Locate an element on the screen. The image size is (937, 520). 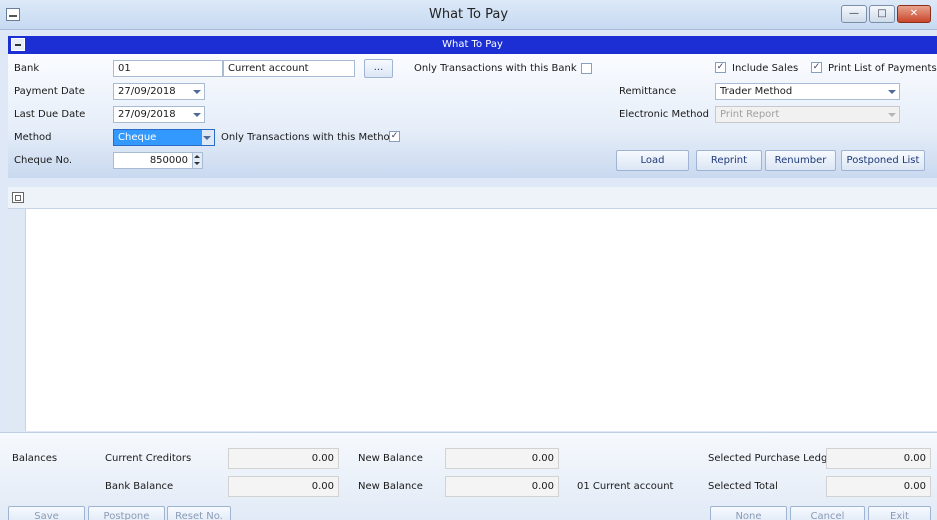
grid-row-indicator is located at coordinates (17, 320).